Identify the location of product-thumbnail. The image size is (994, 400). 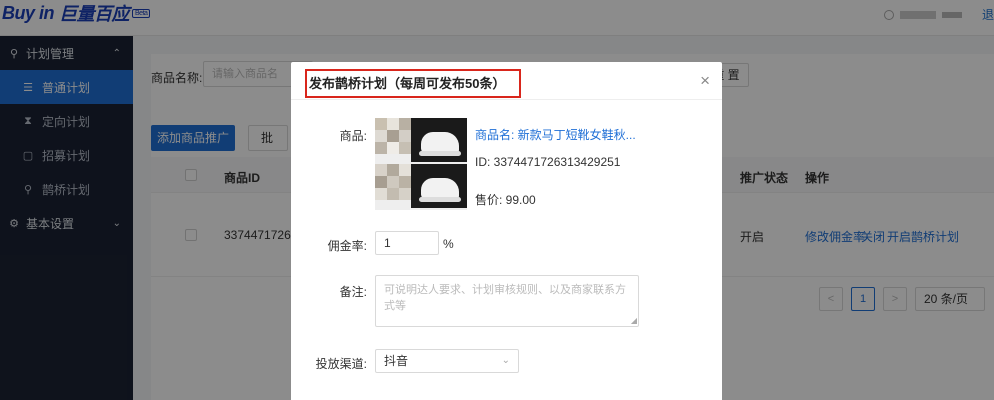
(421, 164).